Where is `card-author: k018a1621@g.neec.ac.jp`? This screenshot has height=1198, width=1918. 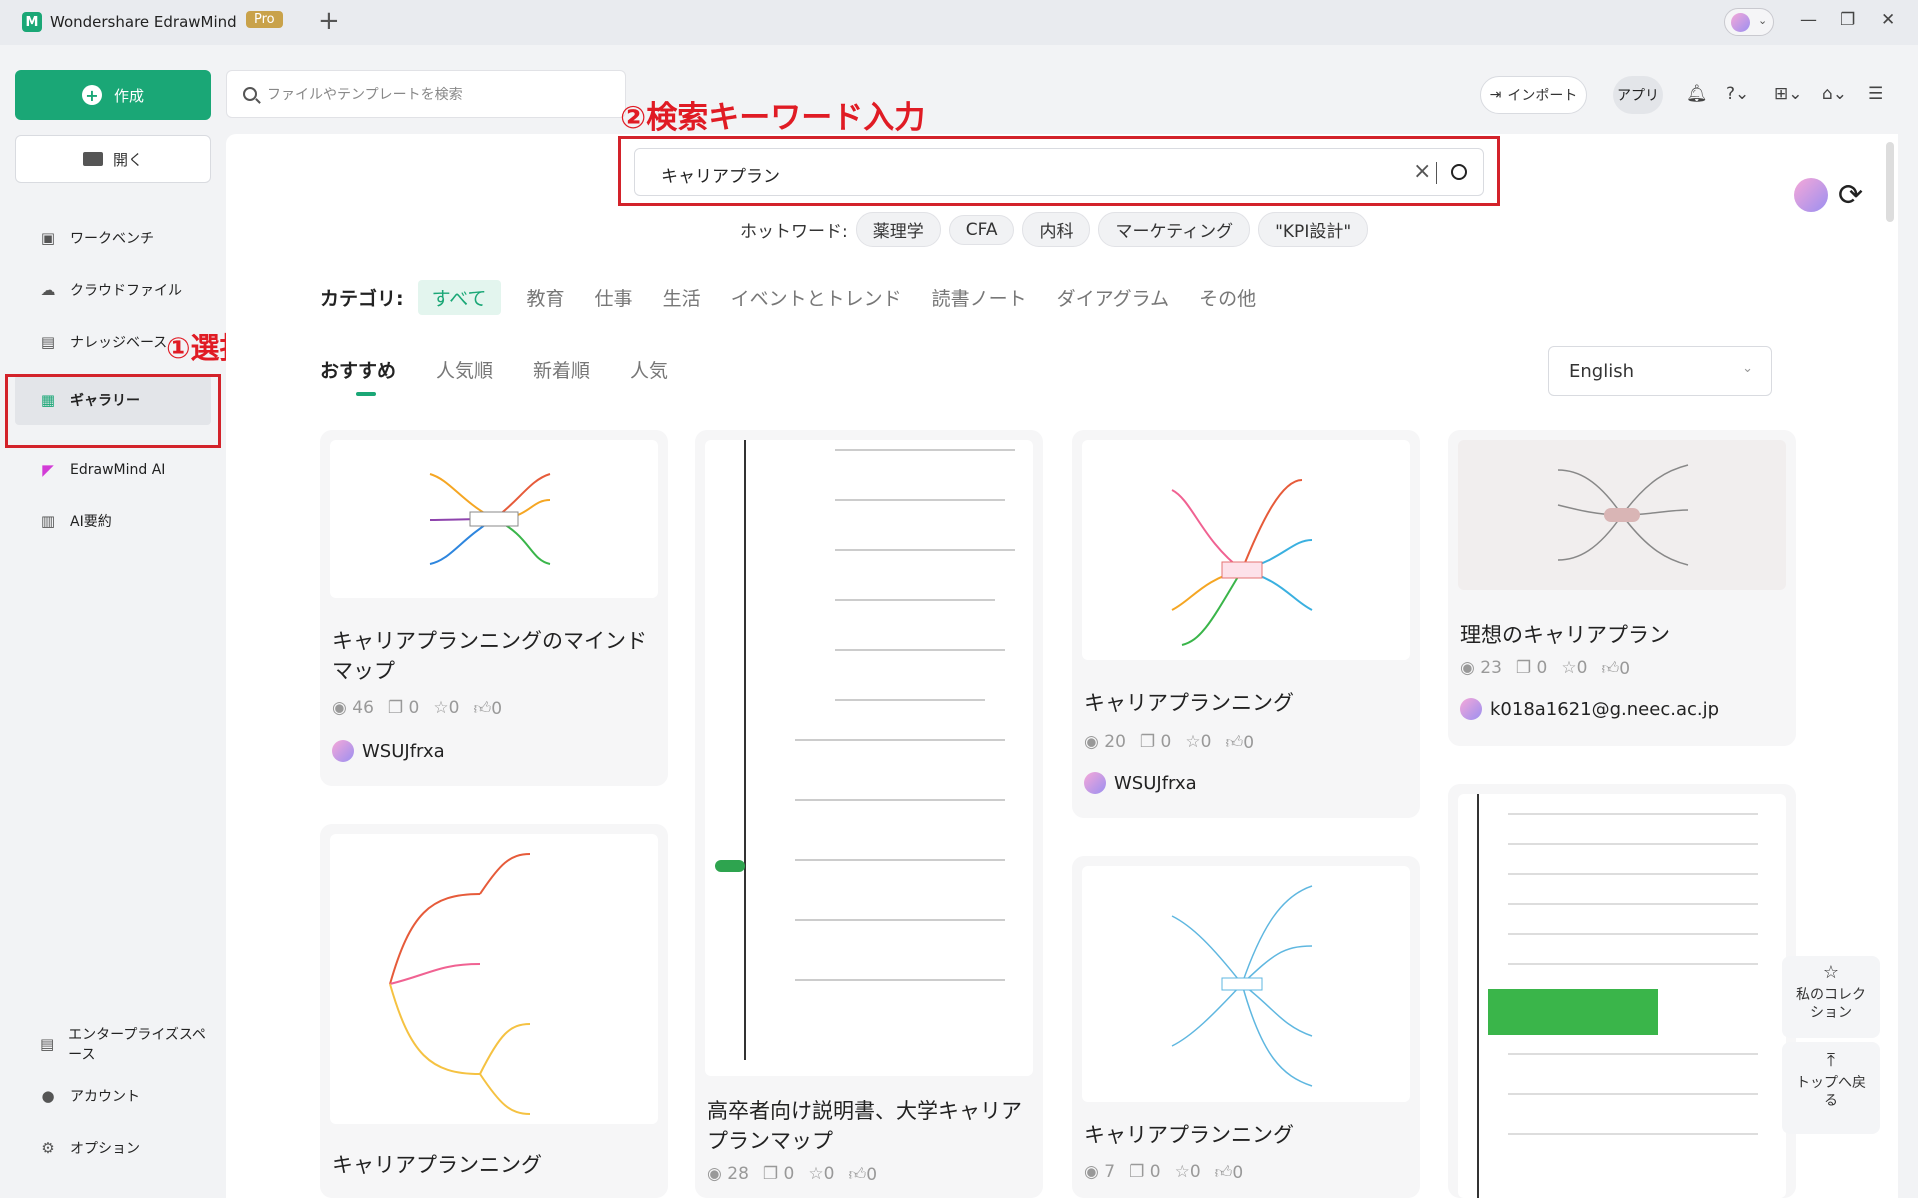 card-author: k018a1621@g.neec.ac.jp is located at coordinates (1589, 709).